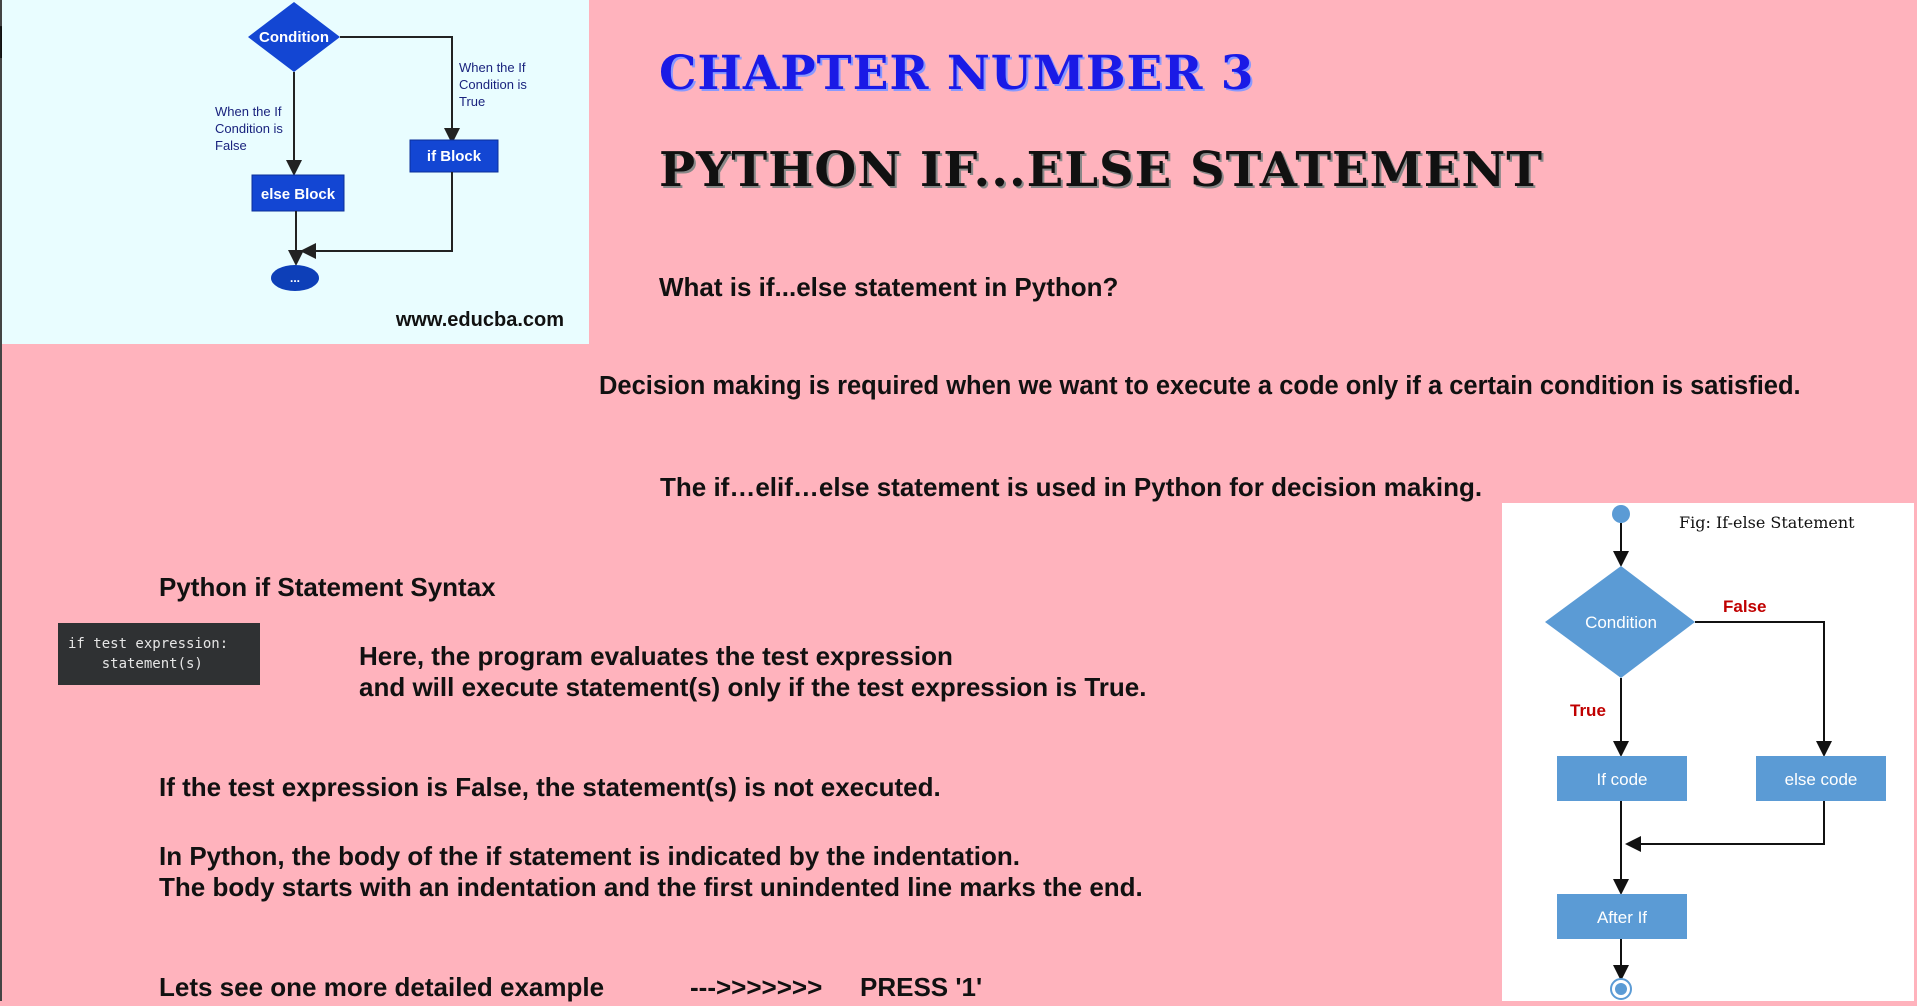 This screenshot has height=1006, width=1917. Describe the element at coordinates (400, 90) in the screenshot. I see `true-arrow` at that location.